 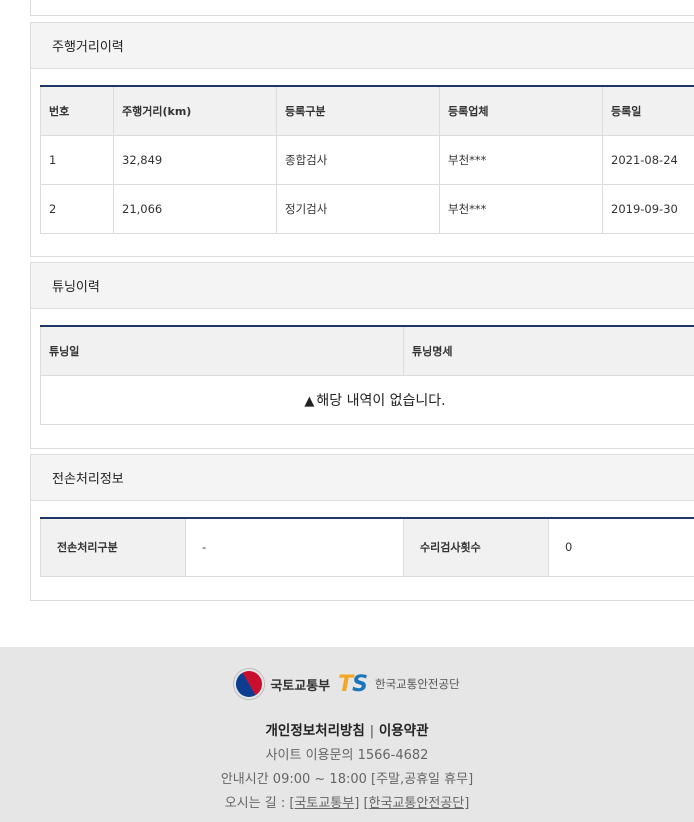 I want to click on terms-link: 이용약관, so click(x=404, y=731).